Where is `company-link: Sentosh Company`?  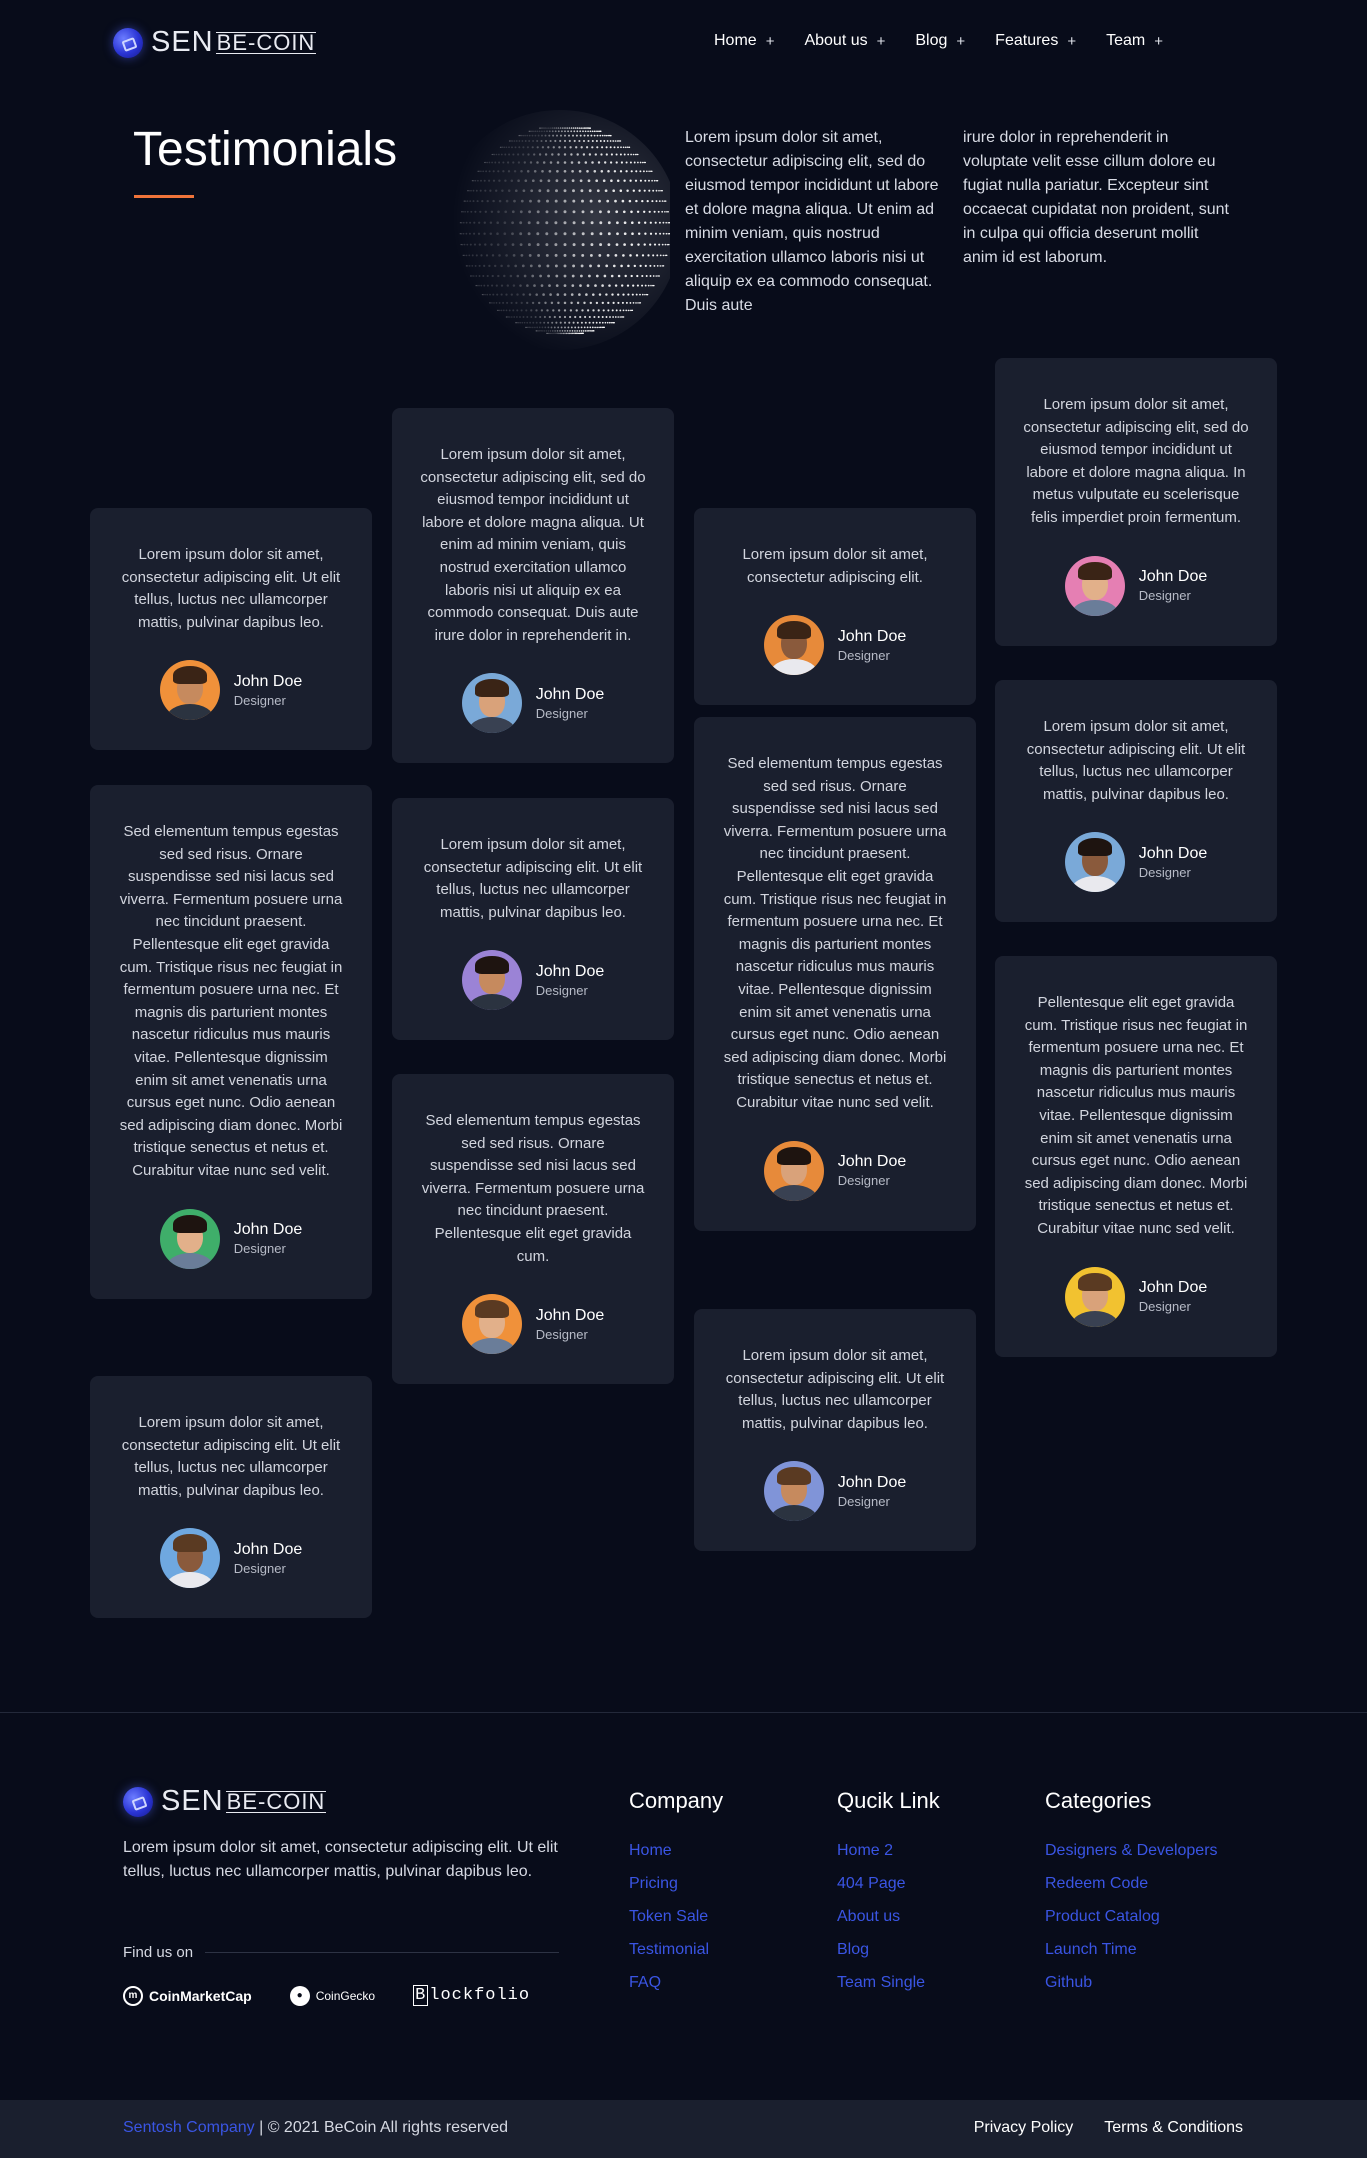
company-link: Sentosh Company is located at coordinates (189, 2127).